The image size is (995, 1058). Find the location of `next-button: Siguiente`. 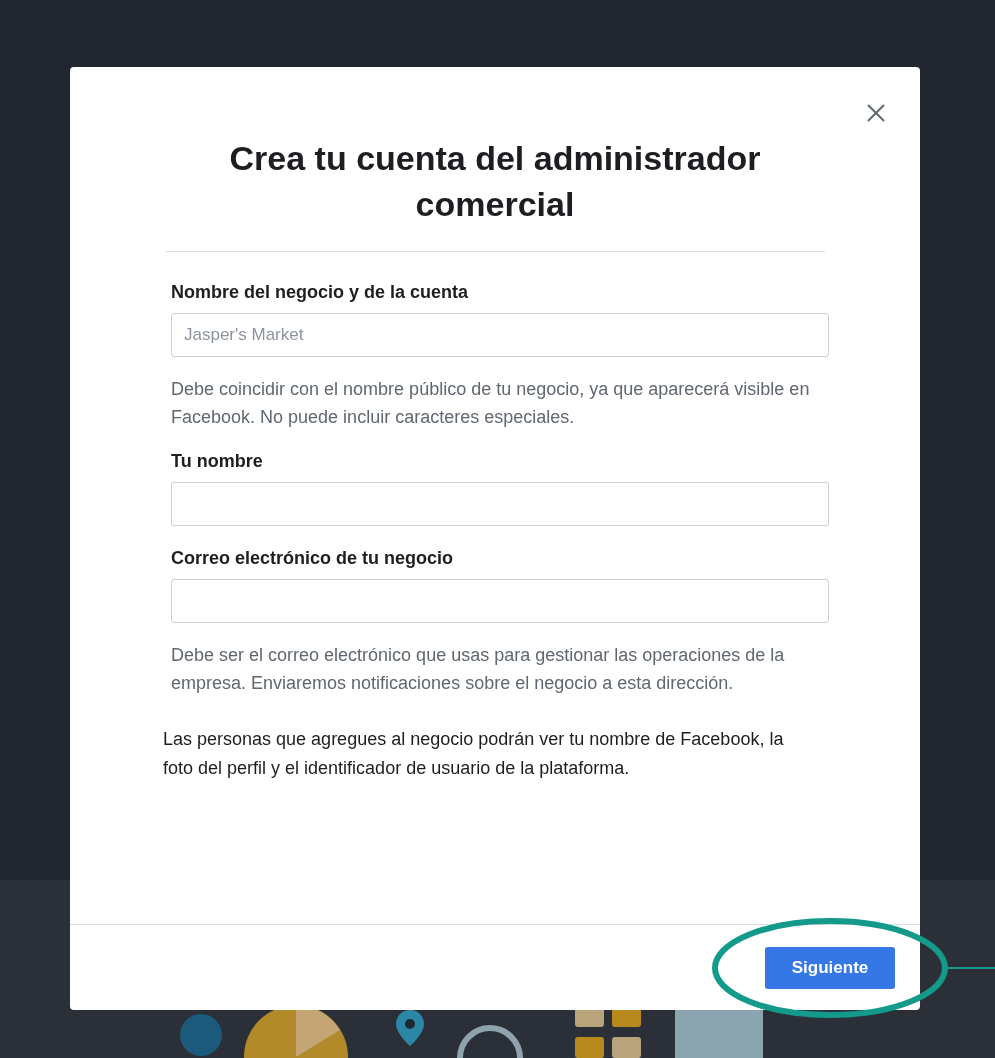

next-button: Siguiente is located at coordinates (830, 967).